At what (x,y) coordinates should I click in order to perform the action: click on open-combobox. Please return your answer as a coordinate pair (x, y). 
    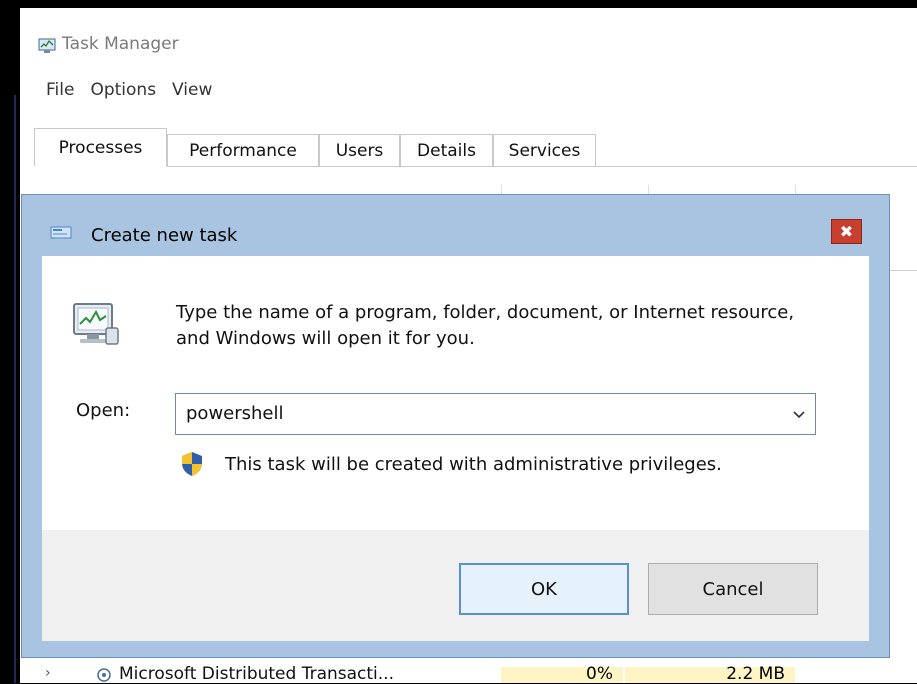
    Looking at the image, I should click on (495, 414).